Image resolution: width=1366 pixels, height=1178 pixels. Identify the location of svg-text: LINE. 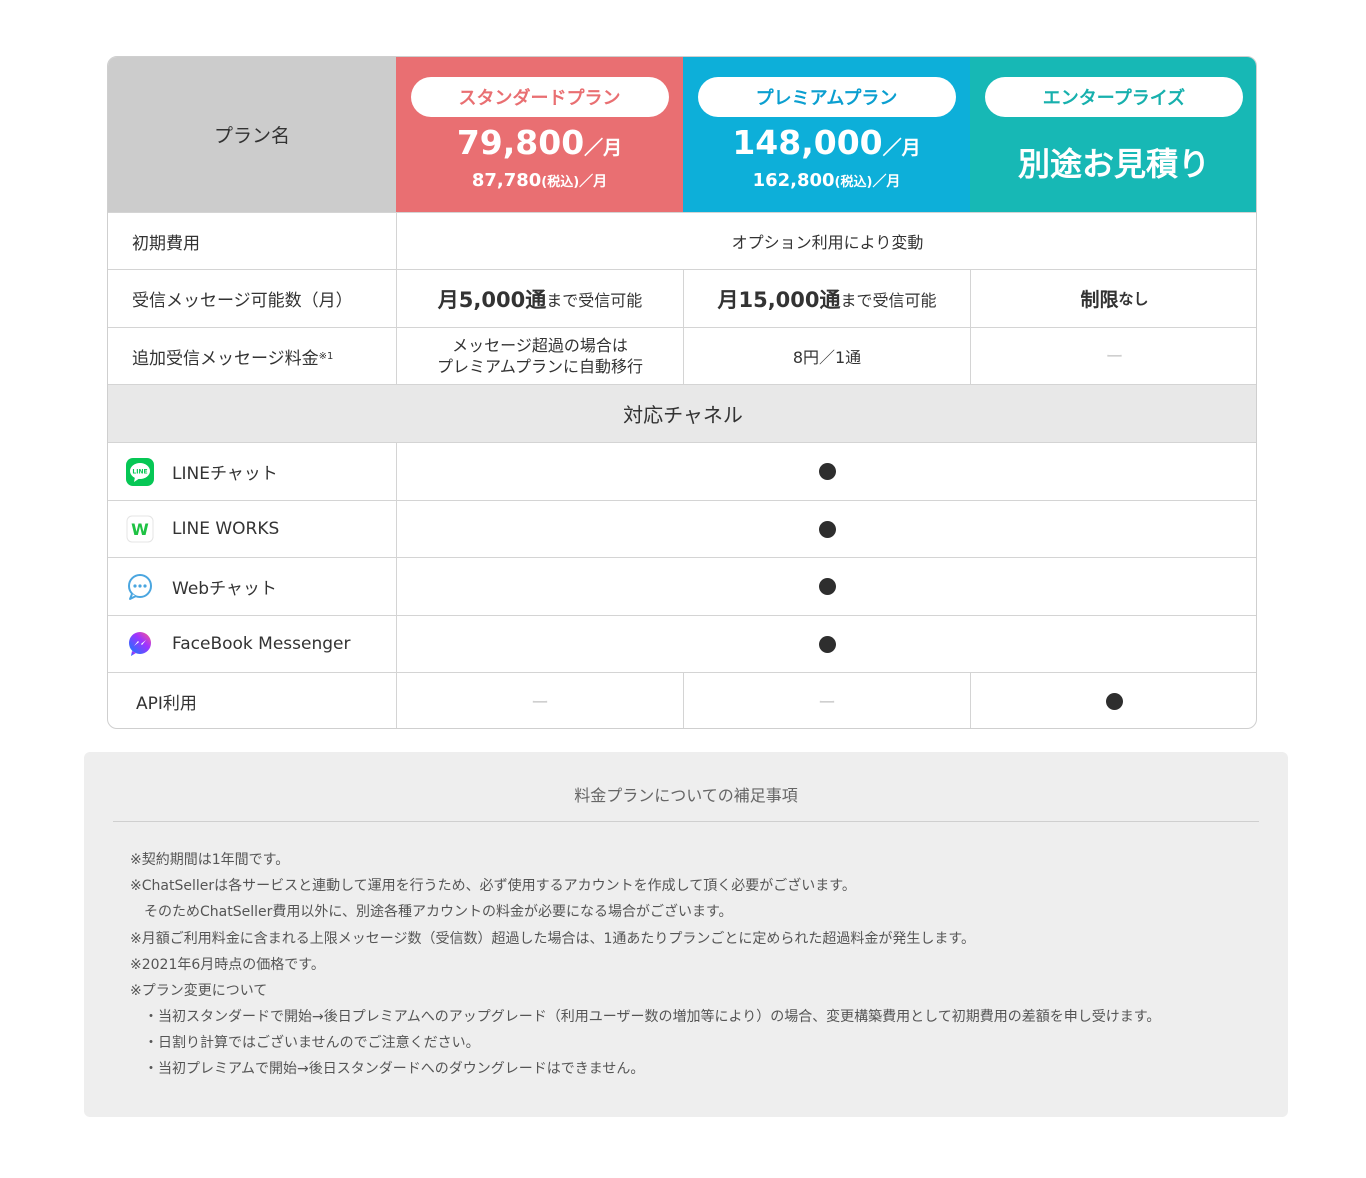
(139, 471).